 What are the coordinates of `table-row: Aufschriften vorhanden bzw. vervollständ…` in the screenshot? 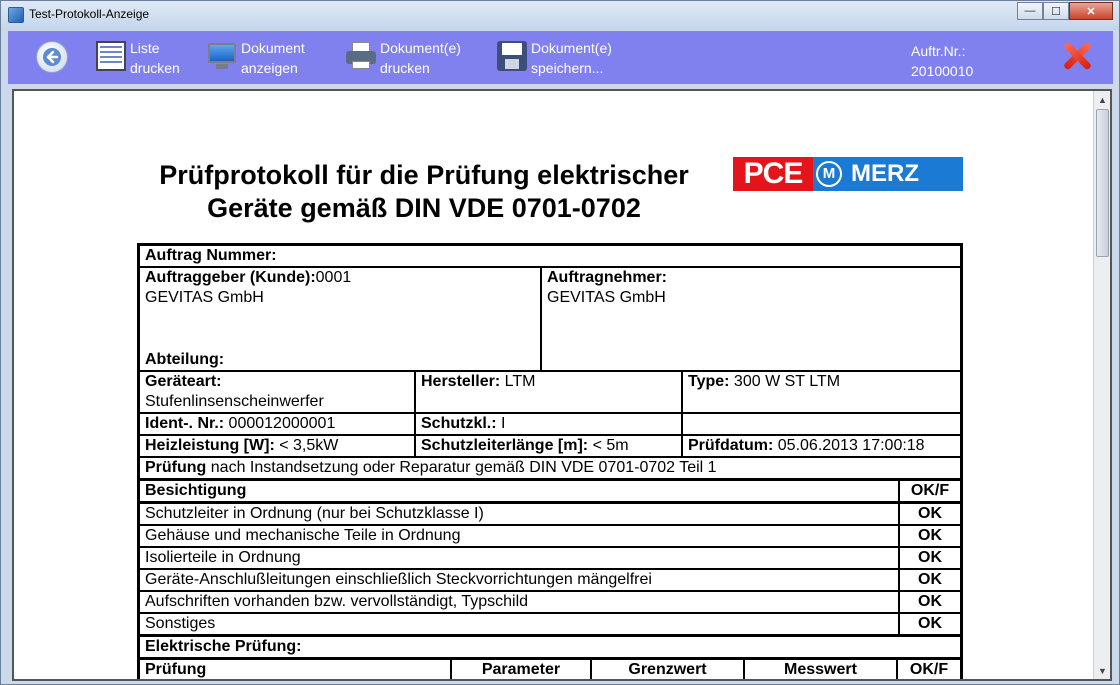 It's located at (550, 603).